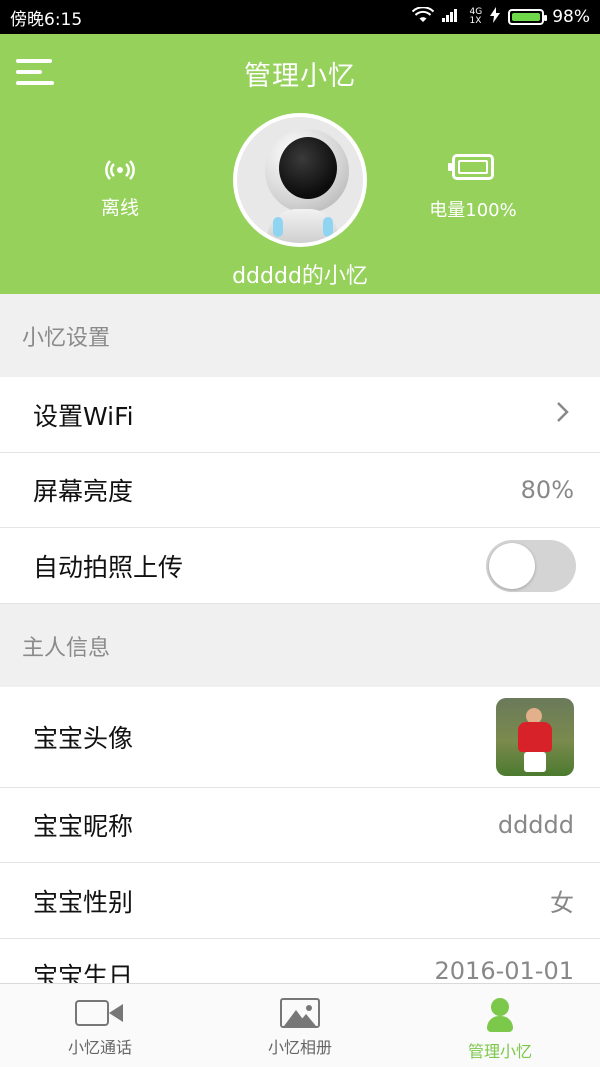 This screenshot has width=600, height=1067. I want to click on baby-avatar-row: 宝宝头像, so click(300, 737).